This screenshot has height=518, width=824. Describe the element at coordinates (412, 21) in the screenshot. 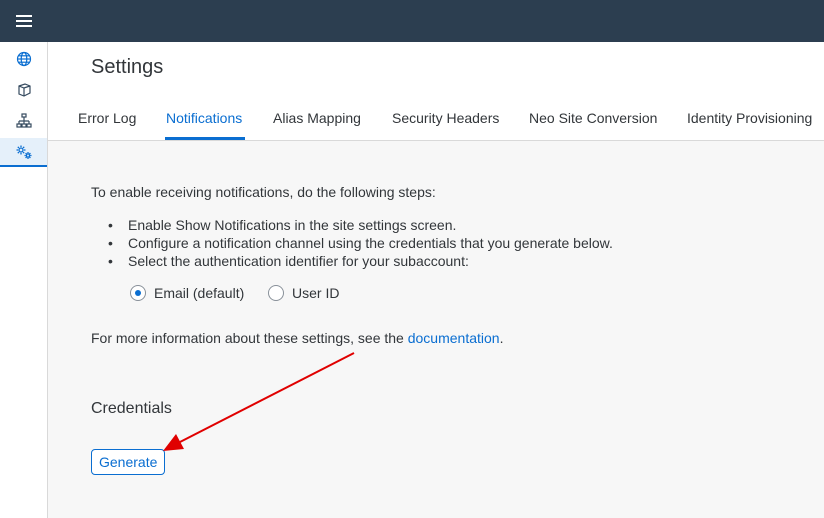

I see `shell-bar` at that location.